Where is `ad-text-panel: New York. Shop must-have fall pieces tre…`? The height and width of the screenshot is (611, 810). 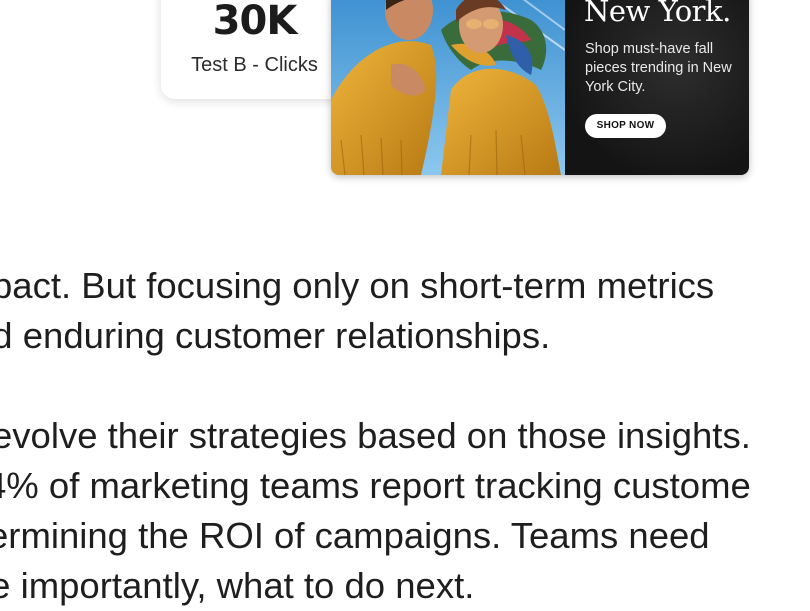 ad-text-panel: New York. Shop must-have fall pieces tre… is located at coordinates (657, 87).